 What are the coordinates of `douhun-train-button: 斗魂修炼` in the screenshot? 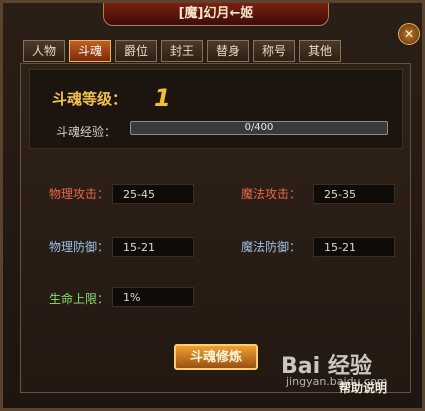 It's located at (216, 357).